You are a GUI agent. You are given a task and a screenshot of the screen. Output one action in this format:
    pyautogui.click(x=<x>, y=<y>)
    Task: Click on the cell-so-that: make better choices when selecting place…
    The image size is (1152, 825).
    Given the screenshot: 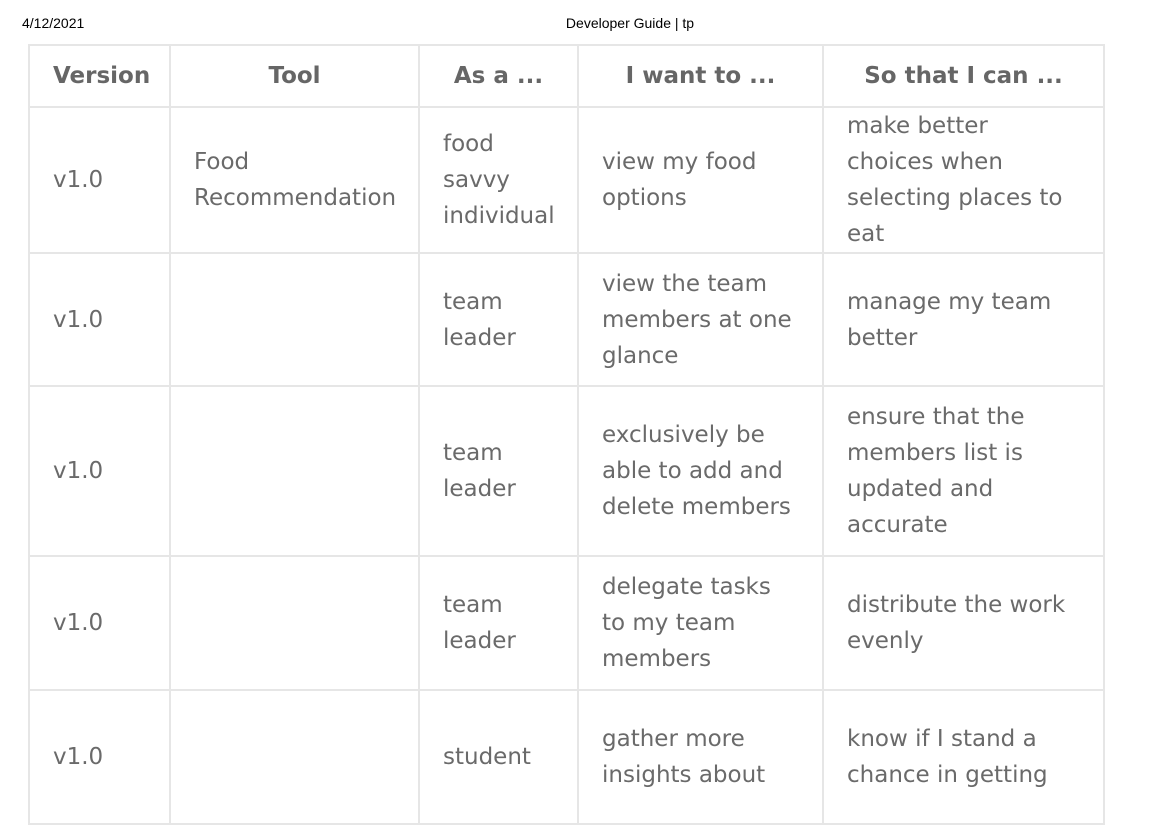 What is the action you would take?
    pyautogui.click(x=963, y=180)
    